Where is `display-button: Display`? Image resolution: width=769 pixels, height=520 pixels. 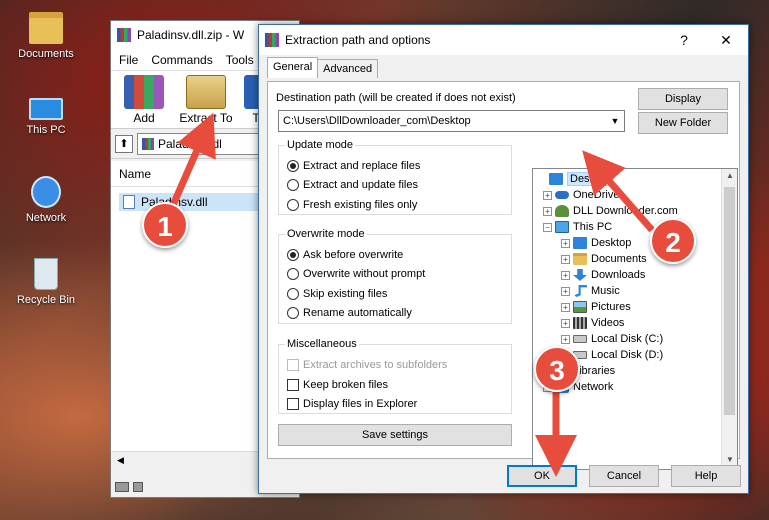
display-button: Display is located at coordinates (683, 99).